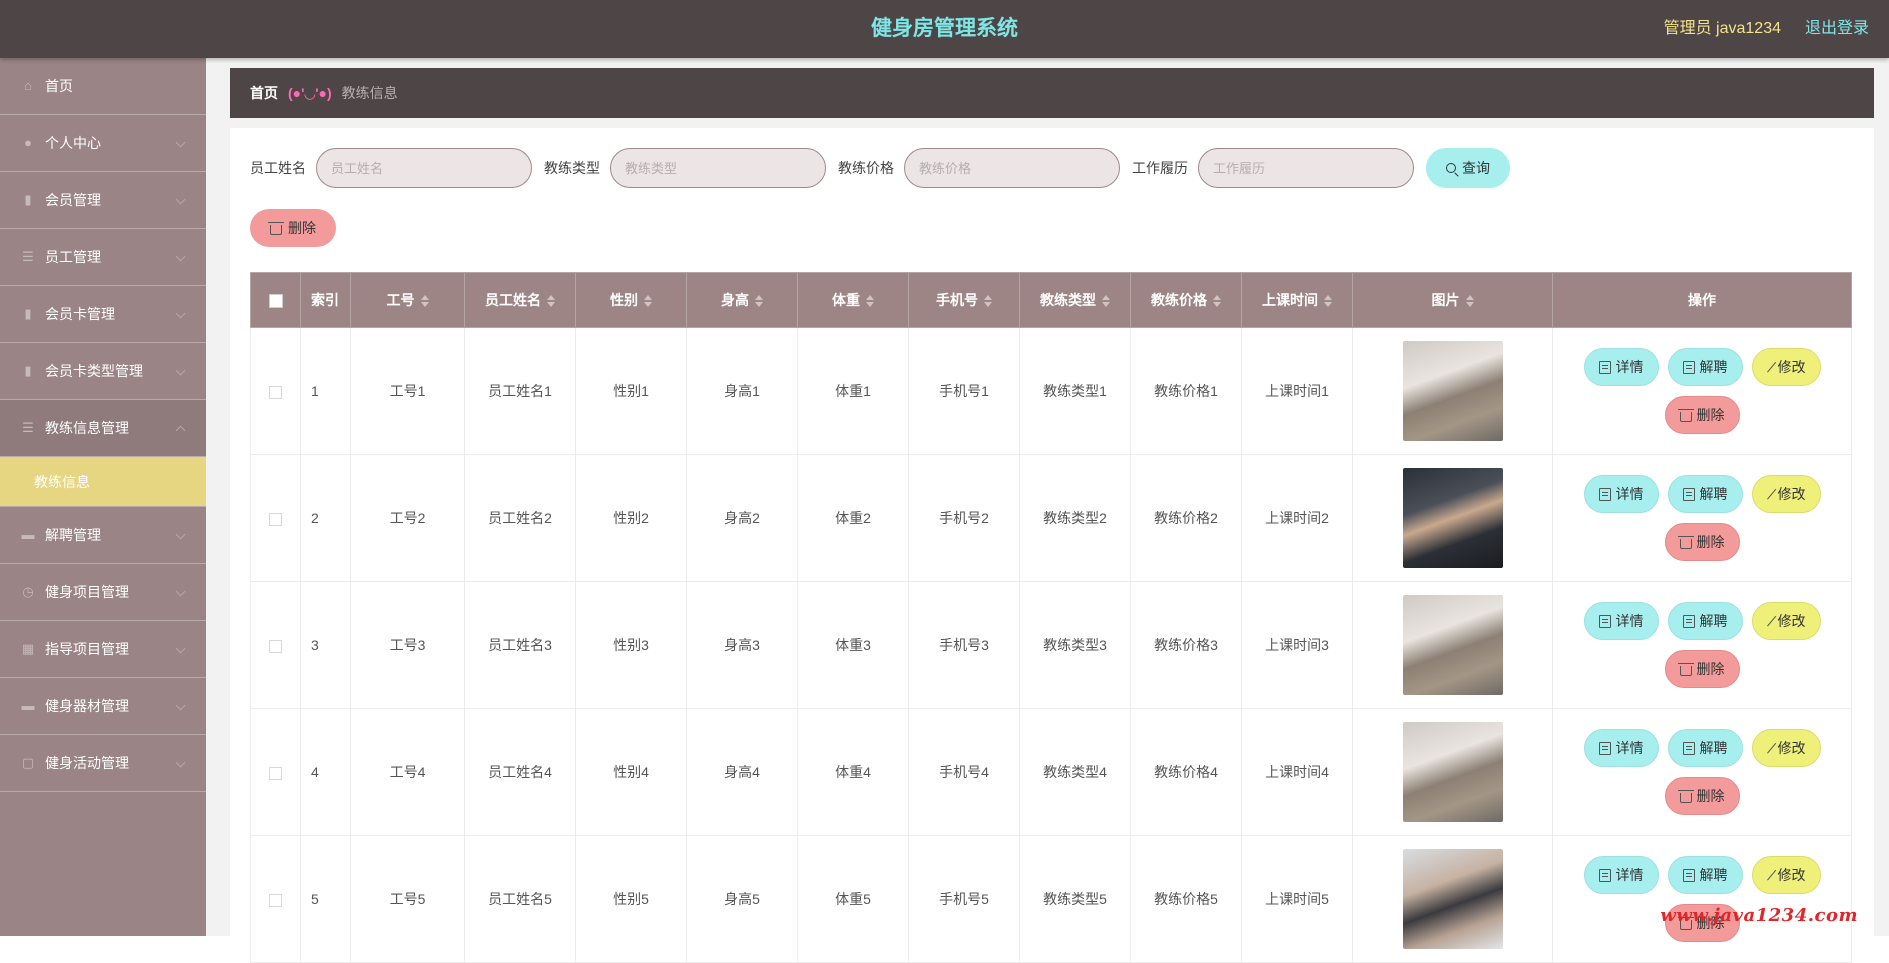 The width and height of the screenshot is (1889, 963). What do you see at coordinates (407, 645) in the screenshot?
I see `cell-no: 工号3` at bounding box center [407, 645].